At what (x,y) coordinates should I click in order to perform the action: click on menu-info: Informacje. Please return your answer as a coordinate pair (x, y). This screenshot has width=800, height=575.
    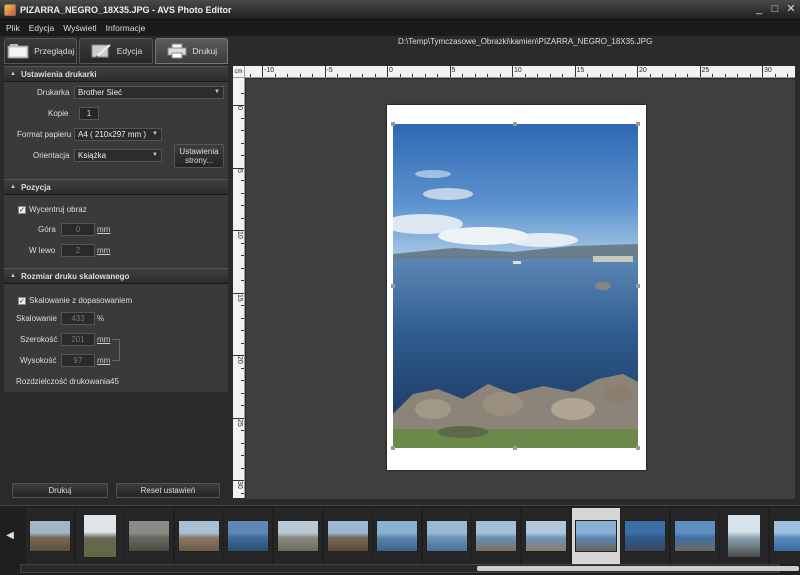
    Looking at the image, I should click on (126, 28).